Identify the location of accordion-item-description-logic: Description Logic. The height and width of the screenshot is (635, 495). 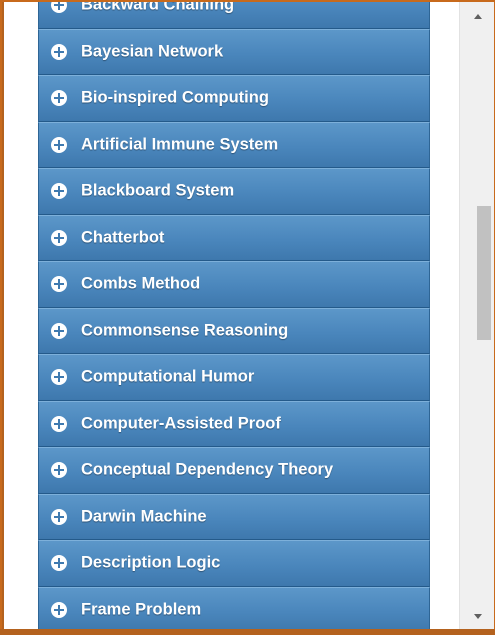
(234, 563).